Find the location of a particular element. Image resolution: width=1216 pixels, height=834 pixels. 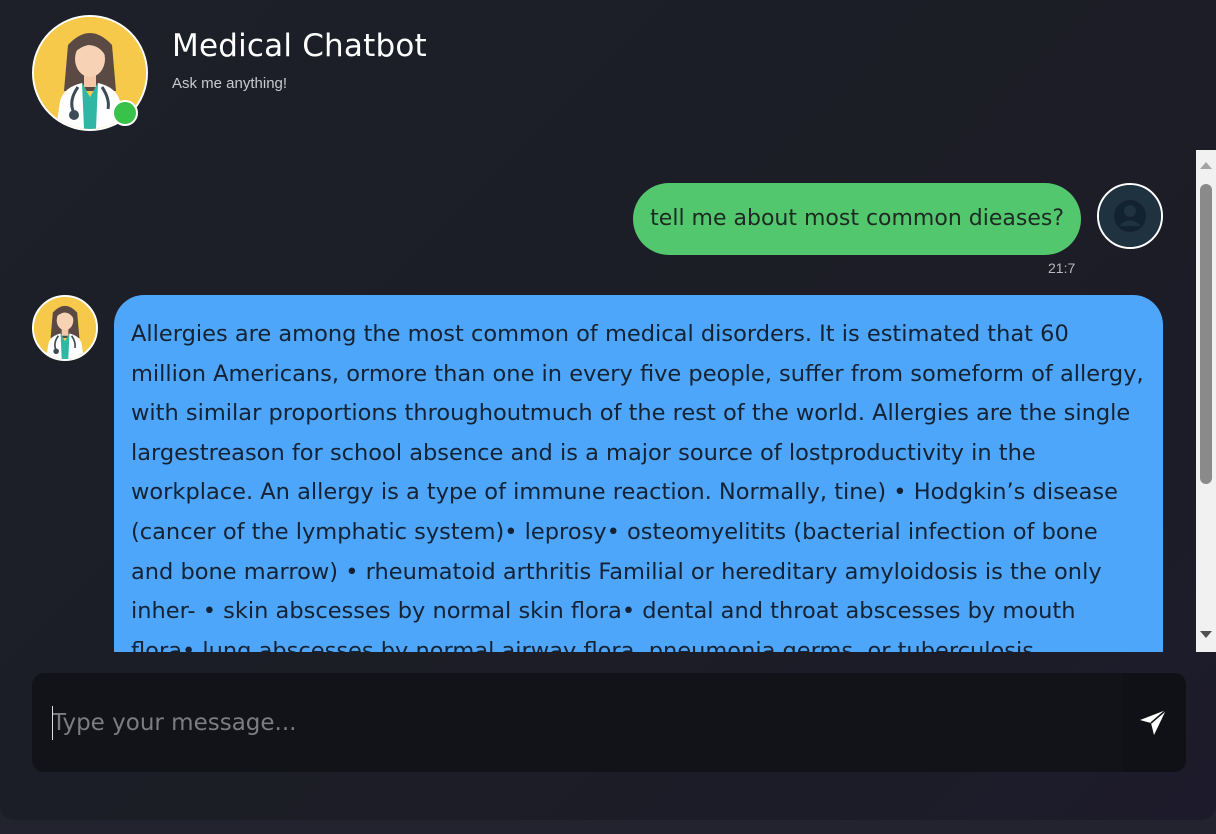

message-composer is located at coordinates (609, 722).